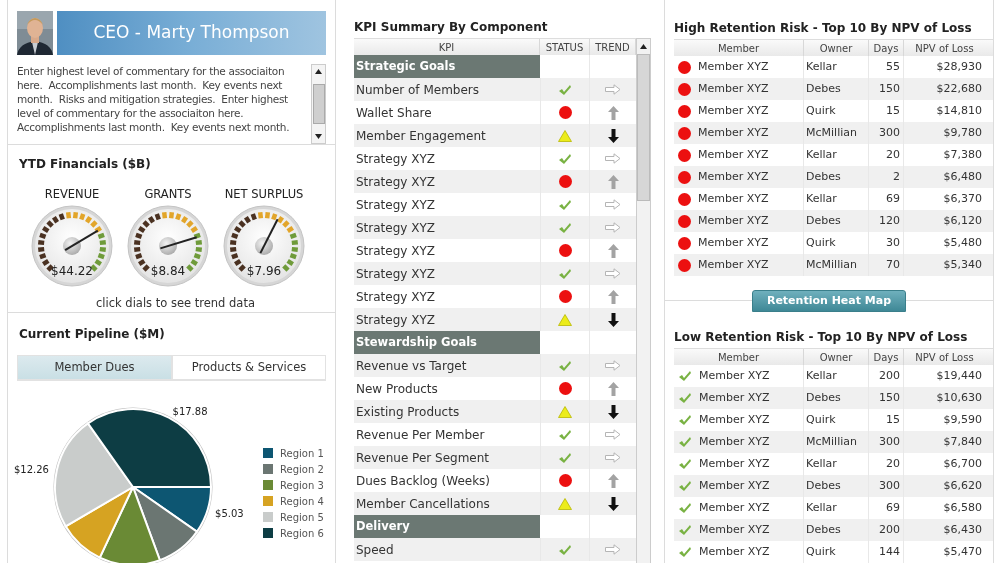  What do you see at coordinates (417, 90) in the screenshot?
I see `kpi-name: Number of Members` at bounding box center [417, 90].